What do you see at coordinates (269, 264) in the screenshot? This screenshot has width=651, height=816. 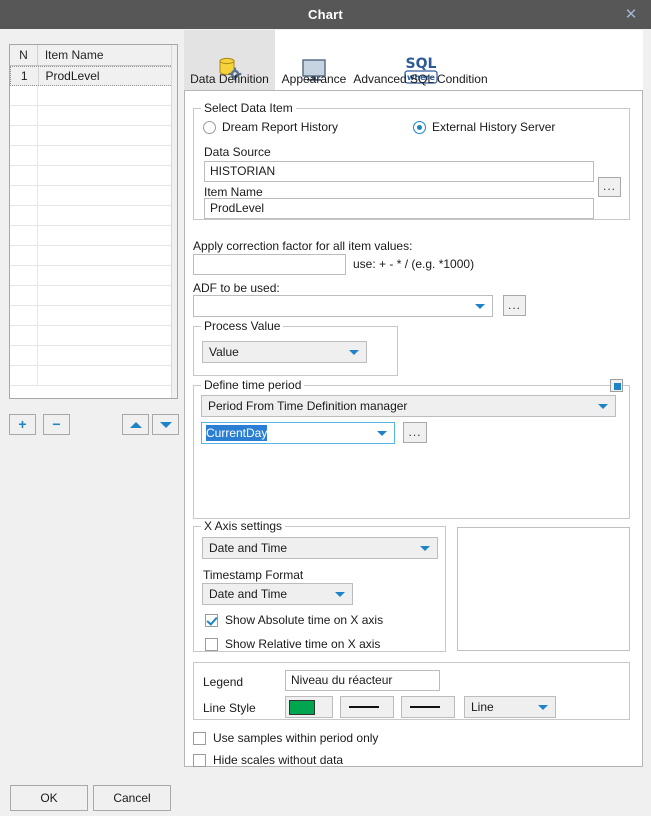 I see `correction-factor-input` at bounding box center [269, 264].